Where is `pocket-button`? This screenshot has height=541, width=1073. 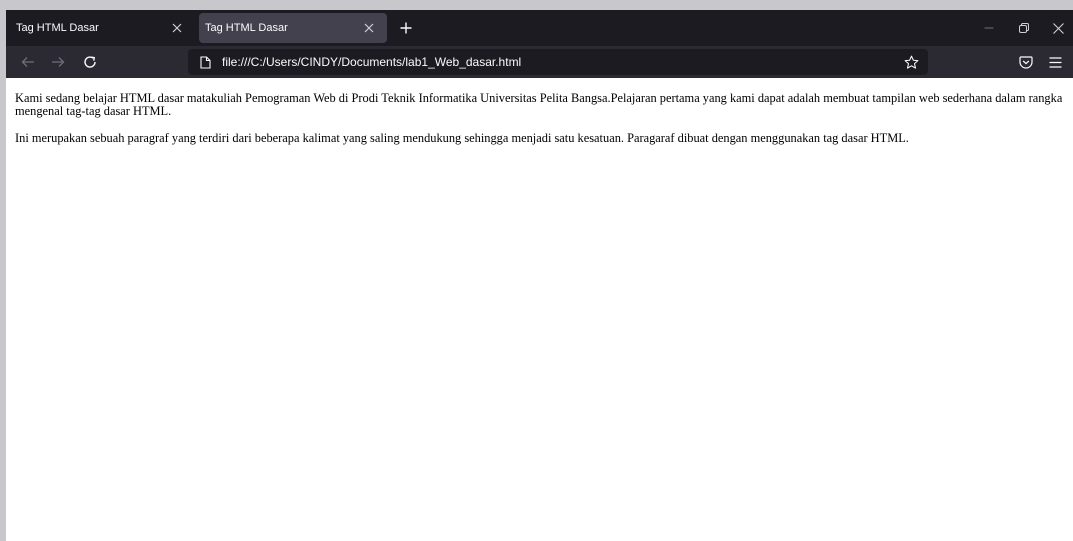 pocket-button is located at coordinates (1026, 62).